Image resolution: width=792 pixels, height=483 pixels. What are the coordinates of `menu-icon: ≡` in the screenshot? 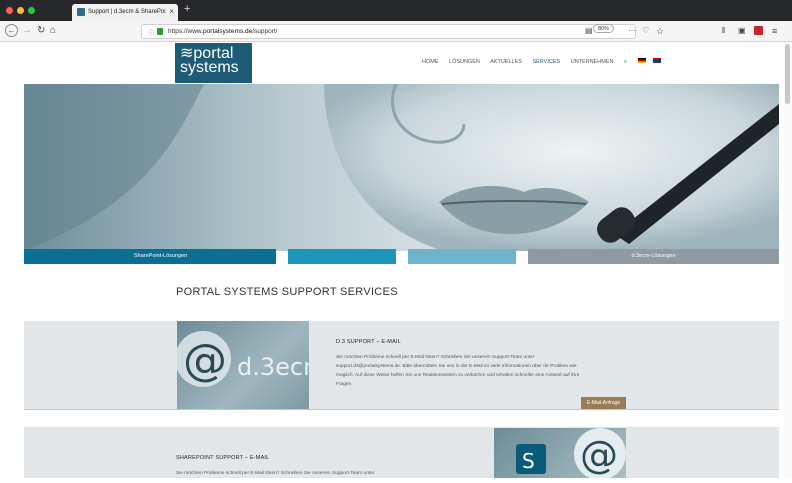 It's located at (774, 31).